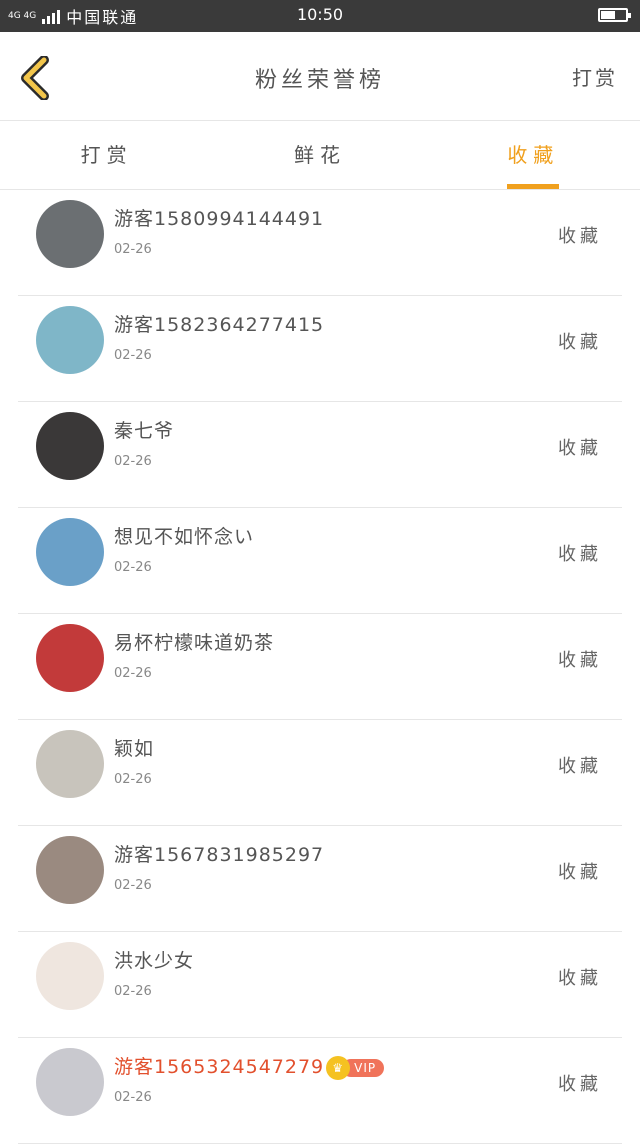 This screenshot has width=640, height=1144. Describe the element at coordinates (319, 80) in the screenshot. I see `page-title: 粉丝荣誉榜` at that location.